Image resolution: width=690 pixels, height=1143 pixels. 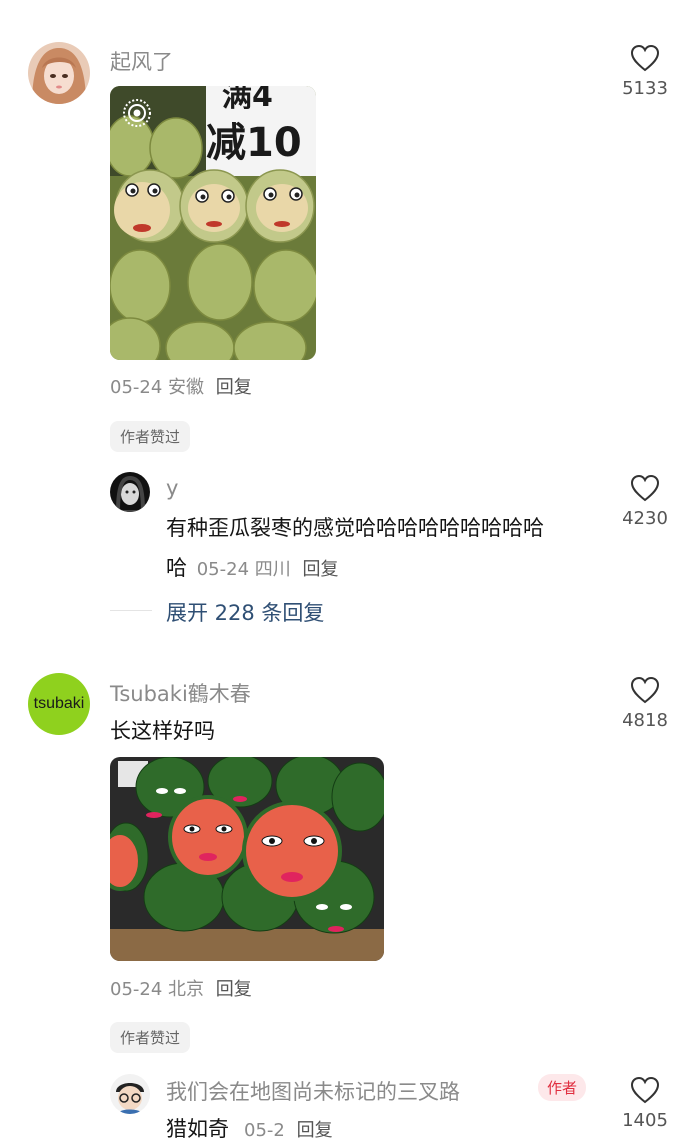 I want to click on author-tag: 作者, so click(x=562, y=1087).